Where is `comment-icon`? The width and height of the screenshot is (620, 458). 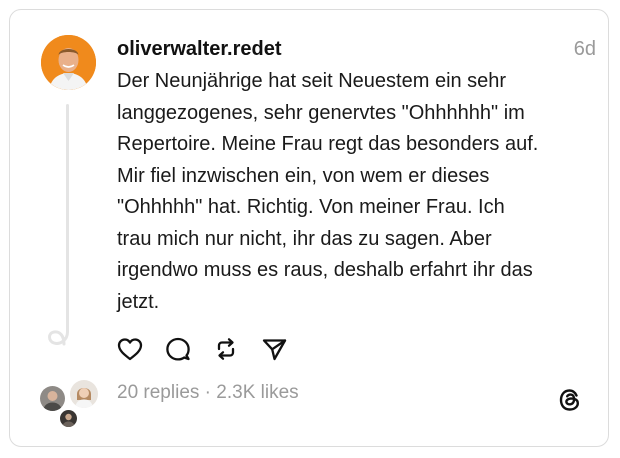 comment-icon is located at coordinates (178, 349).